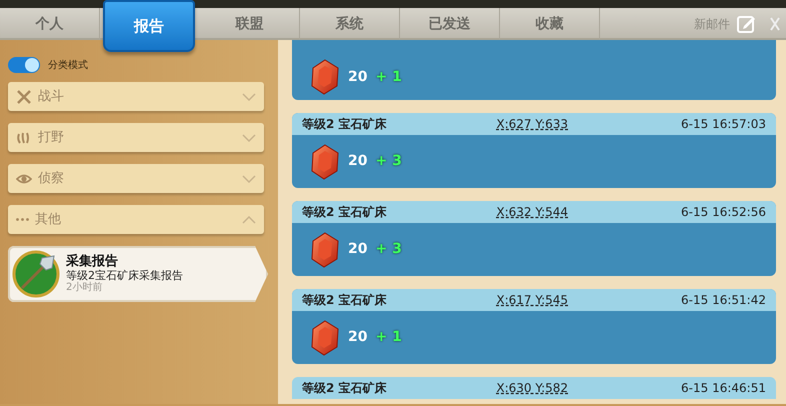 The width and height of the screenshot is (786, 406). Describe the element at coordinates (136, 137) in the screenshot. I see `category-header: 打野` at that location.